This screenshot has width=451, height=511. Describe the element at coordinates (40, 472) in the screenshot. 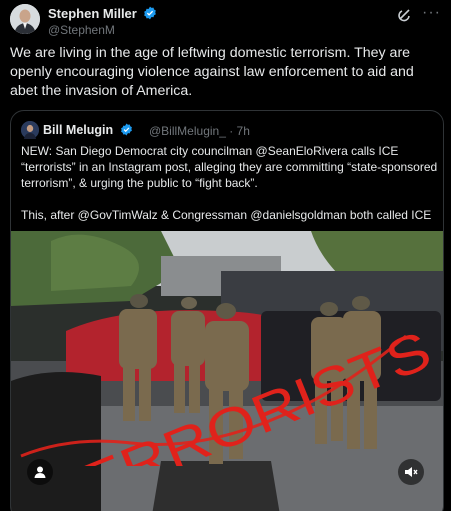

I see `user-icon` at that location.